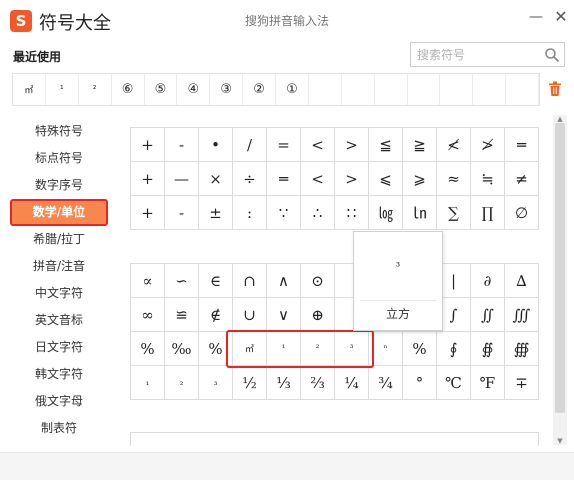 The height and width of the screenshot is (480, 574). Describe the element at coordinates (561, 17) in the screenshot. I see `close-button: ✕` at that location.